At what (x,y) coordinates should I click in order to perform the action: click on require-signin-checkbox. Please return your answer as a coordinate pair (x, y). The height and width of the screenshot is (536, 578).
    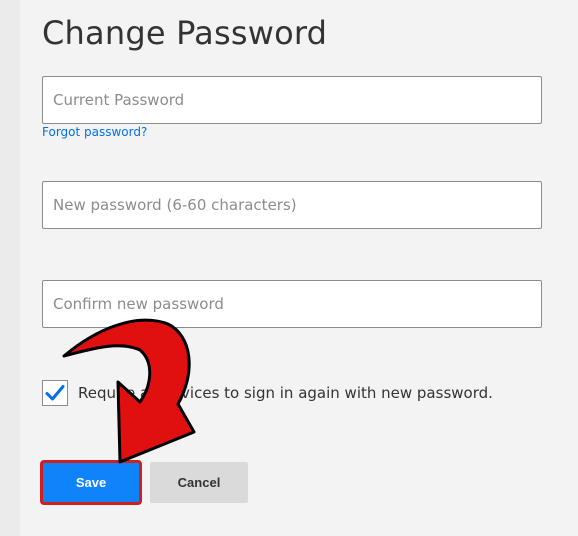
    Looking at the image, I should click on (55, 393).